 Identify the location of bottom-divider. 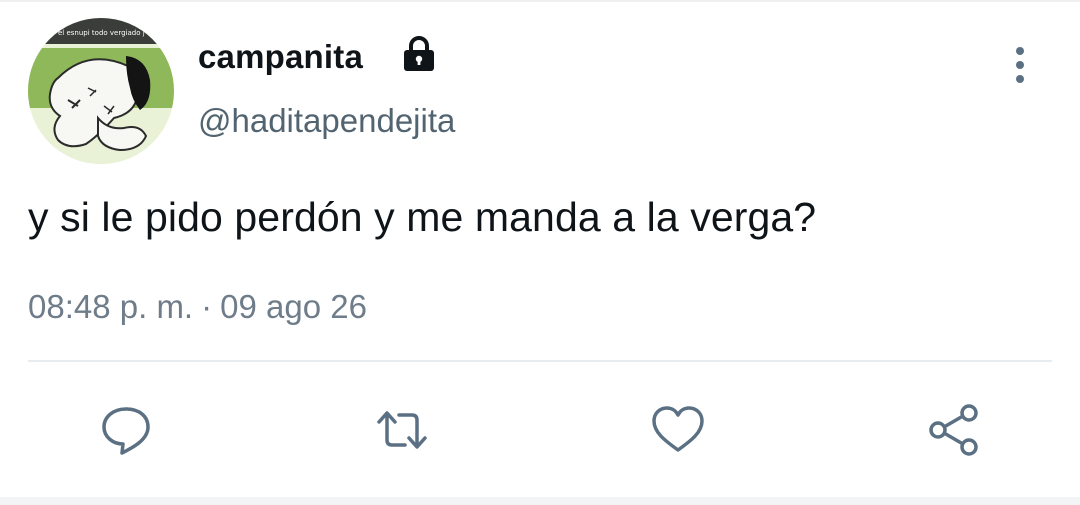
(540, 501).